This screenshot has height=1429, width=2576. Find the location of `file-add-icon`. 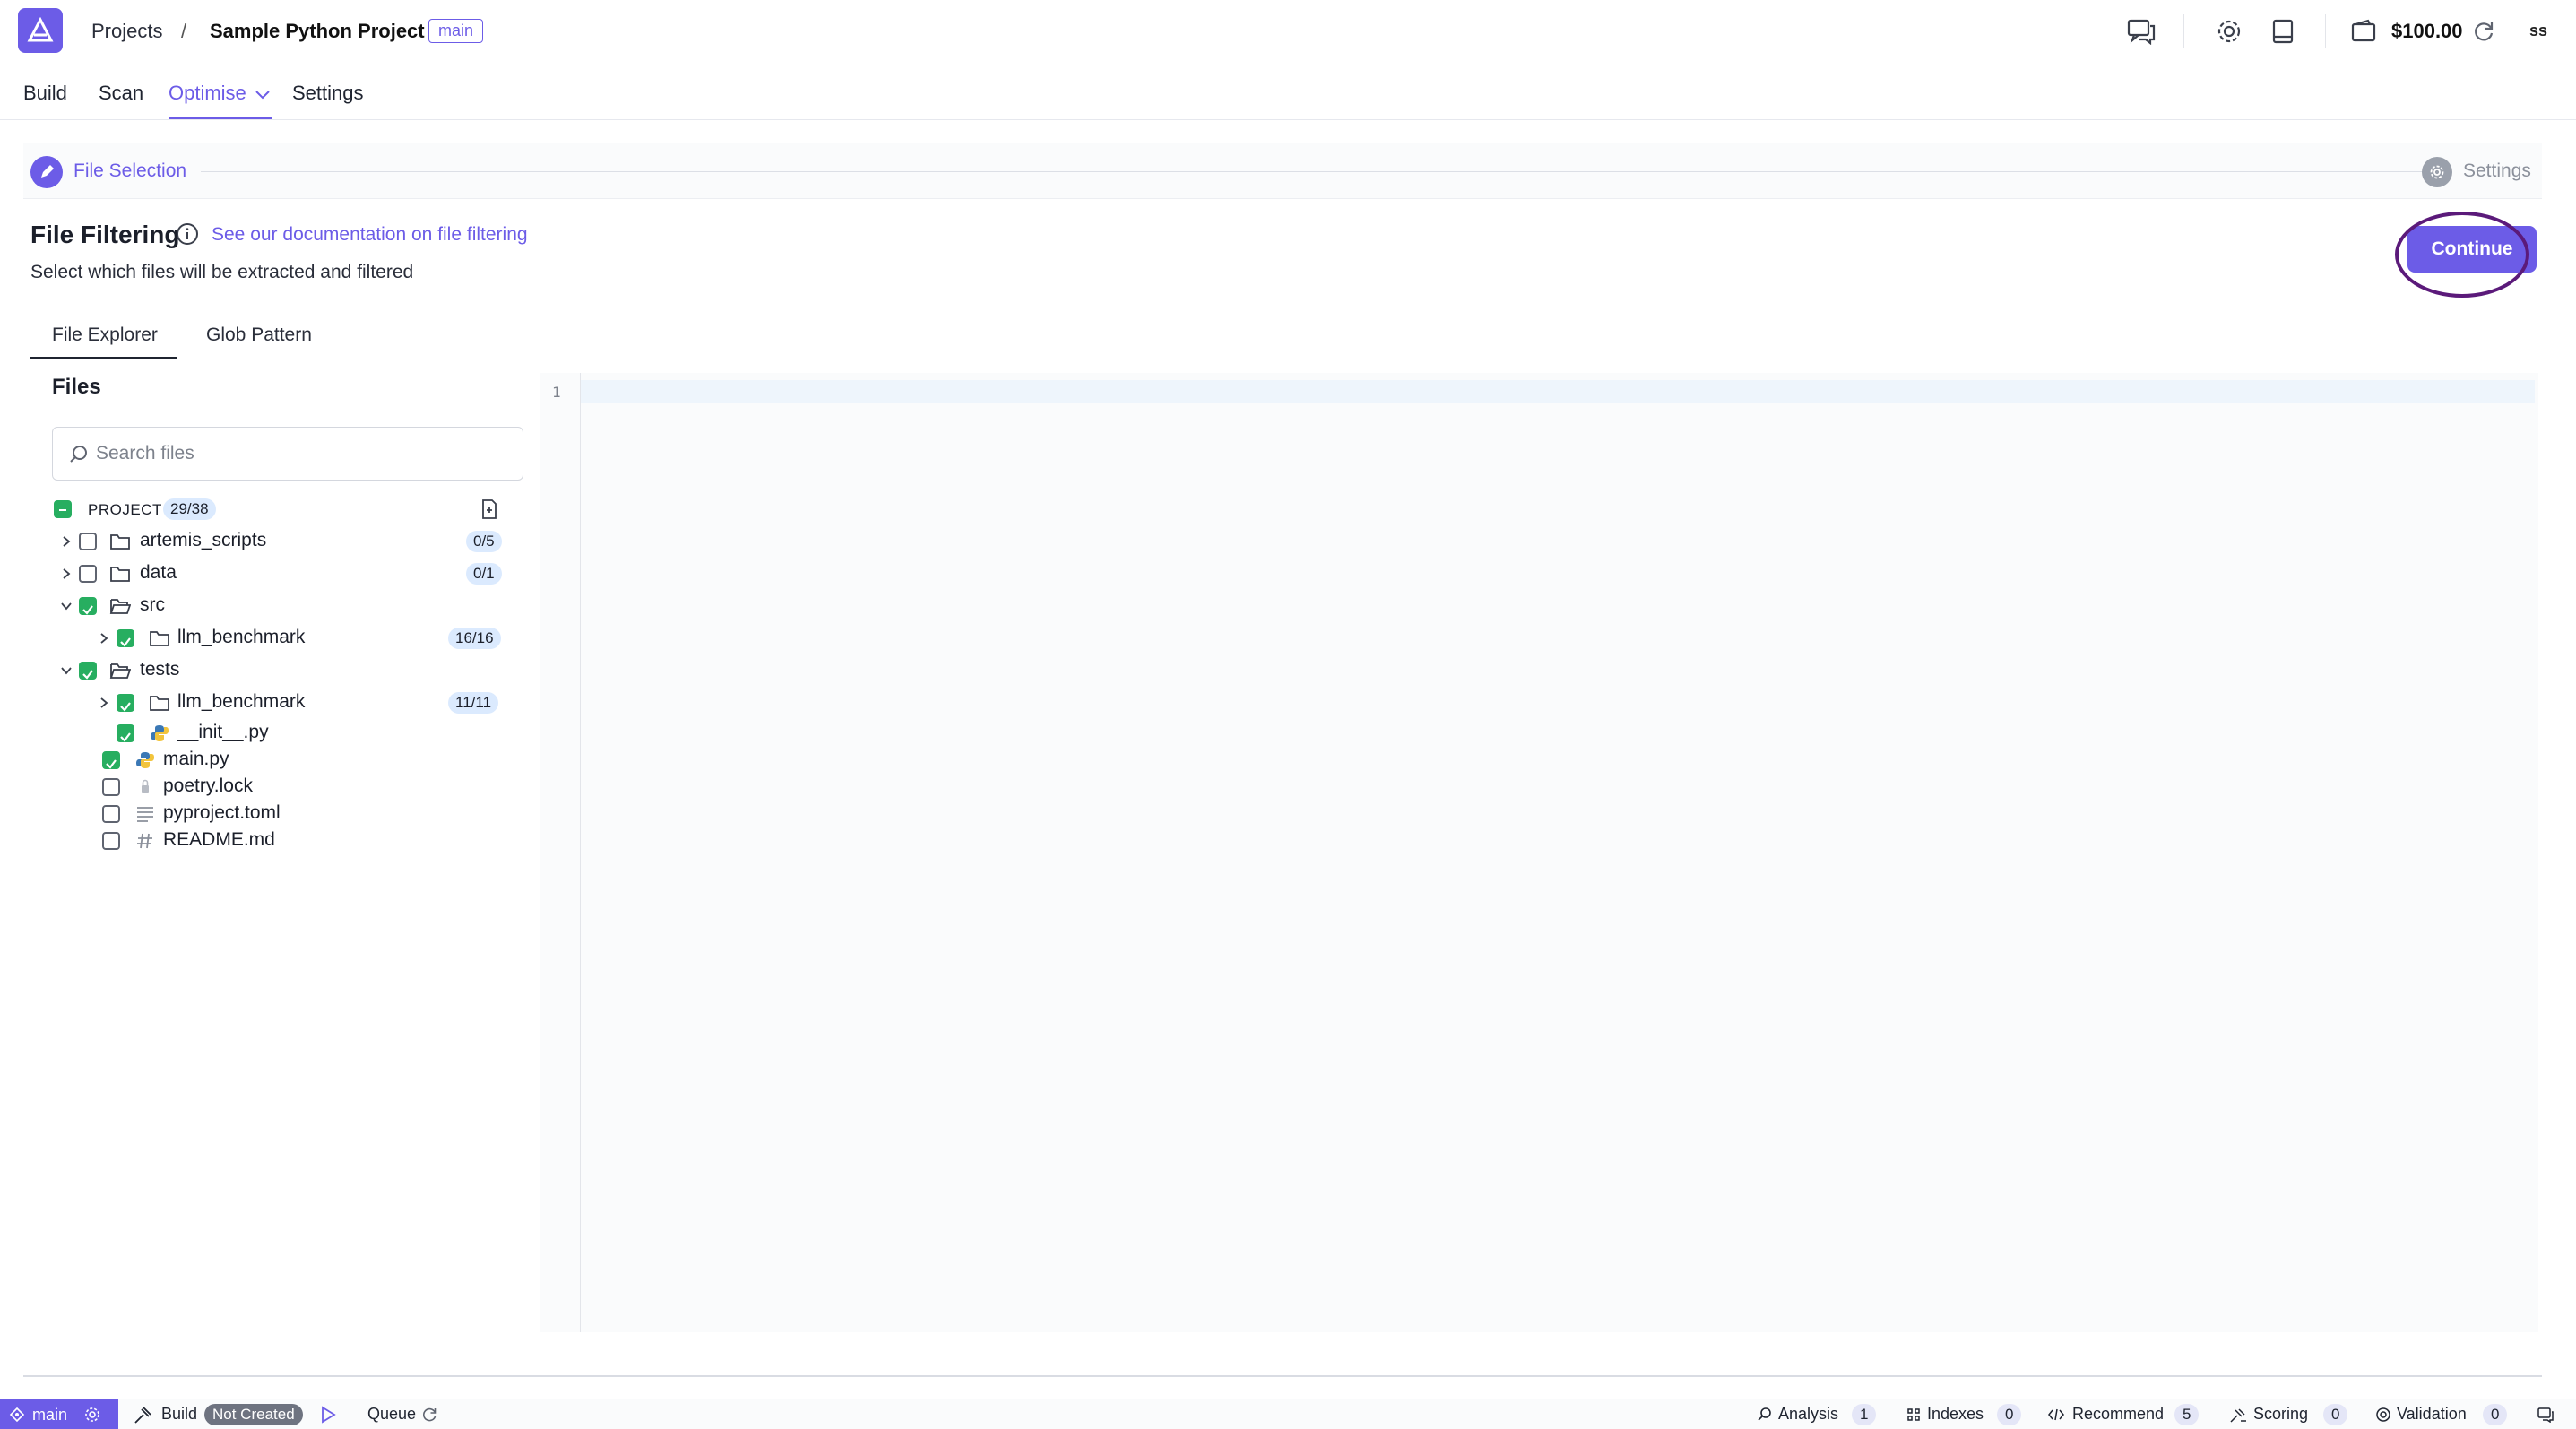

file-add-icon is located at coordinates (489, 509).